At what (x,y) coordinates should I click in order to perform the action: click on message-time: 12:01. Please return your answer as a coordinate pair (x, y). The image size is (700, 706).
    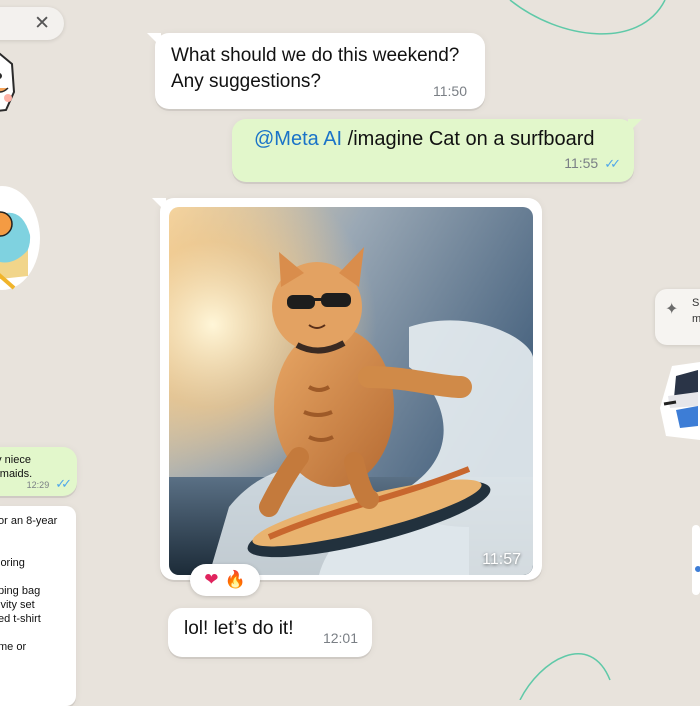
    Looking at the image, I should click on (340, 638).